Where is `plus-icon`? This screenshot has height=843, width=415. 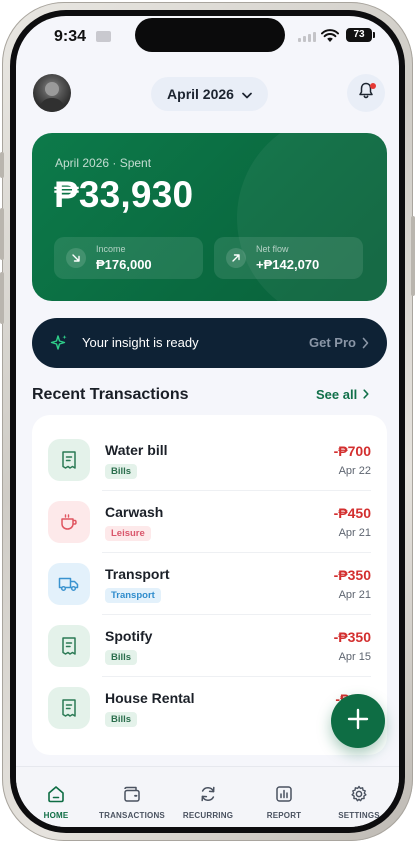
plus-icon is located at coordinates (358, 721).